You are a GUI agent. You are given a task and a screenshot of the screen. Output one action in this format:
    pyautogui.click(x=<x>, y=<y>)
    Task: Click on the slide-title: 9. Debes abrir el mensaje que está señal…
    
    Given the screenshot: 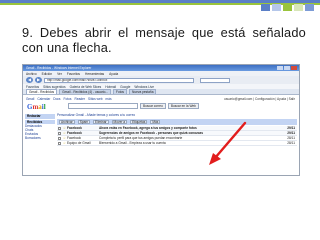 What is the action you would take?
    pyautogui.click(x=164, y=40)
    